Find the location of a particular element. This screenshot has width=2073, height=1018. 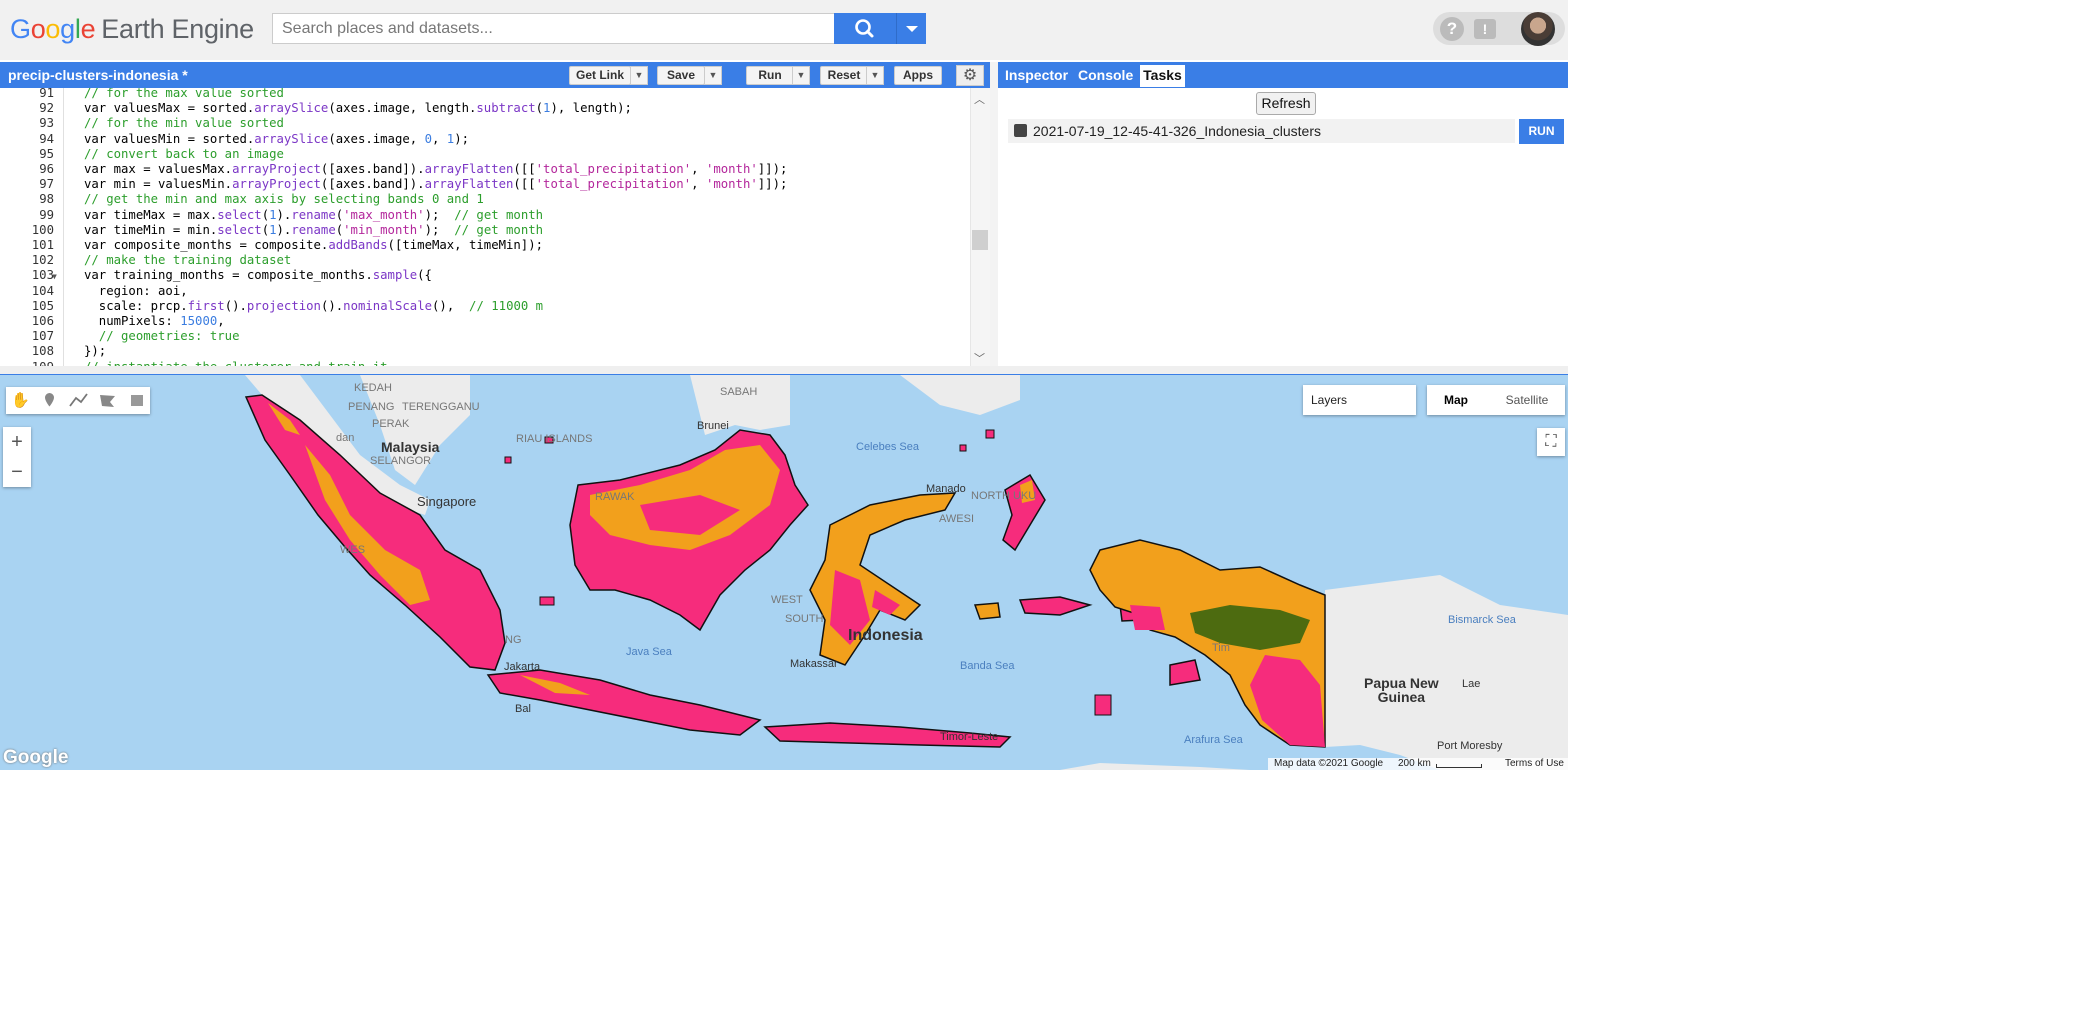

marker-icon is located at coordinates (49, 400).